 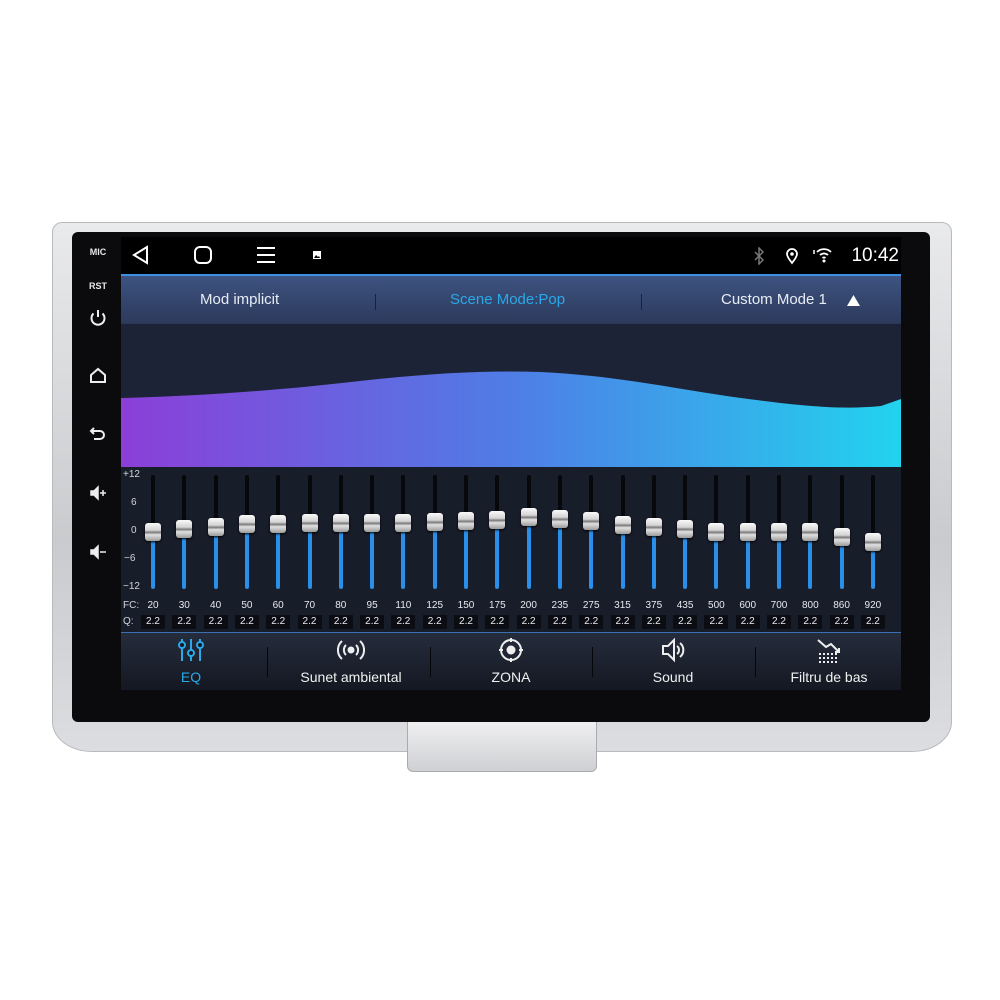 What do you see at coordinates (98, 377) in the screenshot?
I see `home-icon` at bounding box center [98, 377].